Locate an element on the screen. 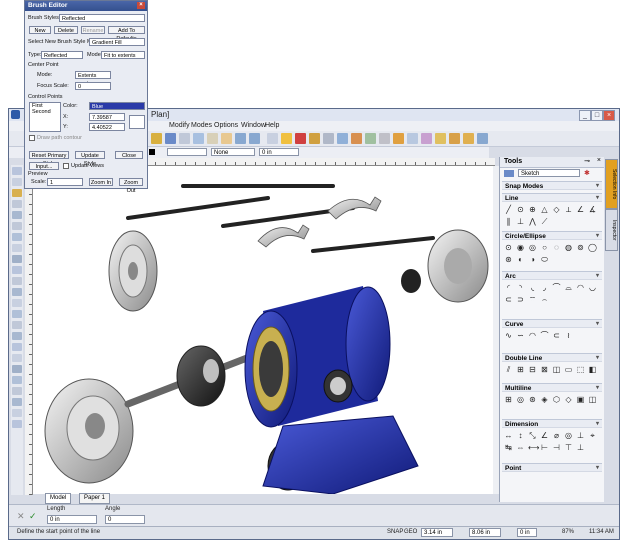  color-select: Blue is located at coordinates (117, 106).